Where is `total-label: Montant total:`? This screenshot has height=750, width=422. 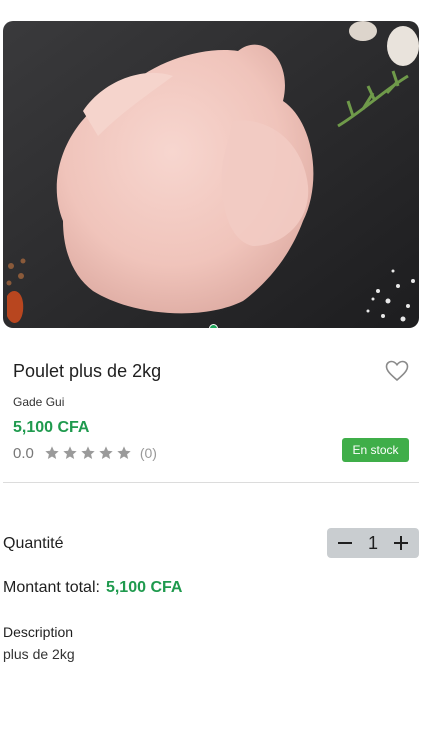 total-label: Montant total: is located at coordinates (51, 587).